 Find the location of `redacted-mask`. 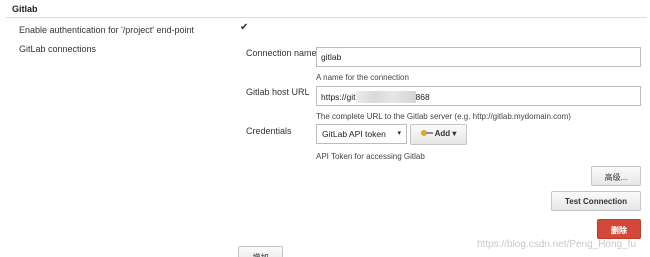

redacted-mask is located at coordinates (385, 97).